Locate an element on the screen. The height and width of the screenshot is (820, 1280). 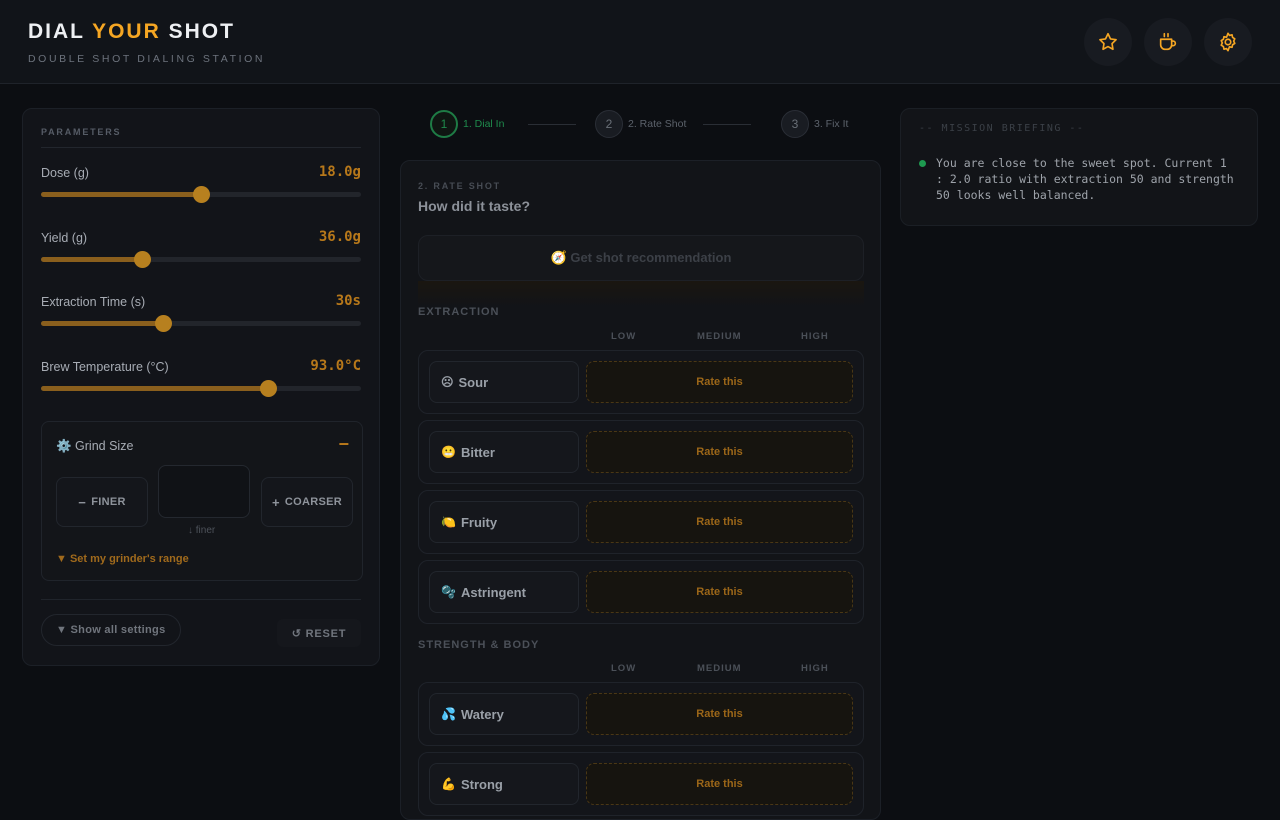
collapse-grind-button: − is located at coordinates (343, 444).